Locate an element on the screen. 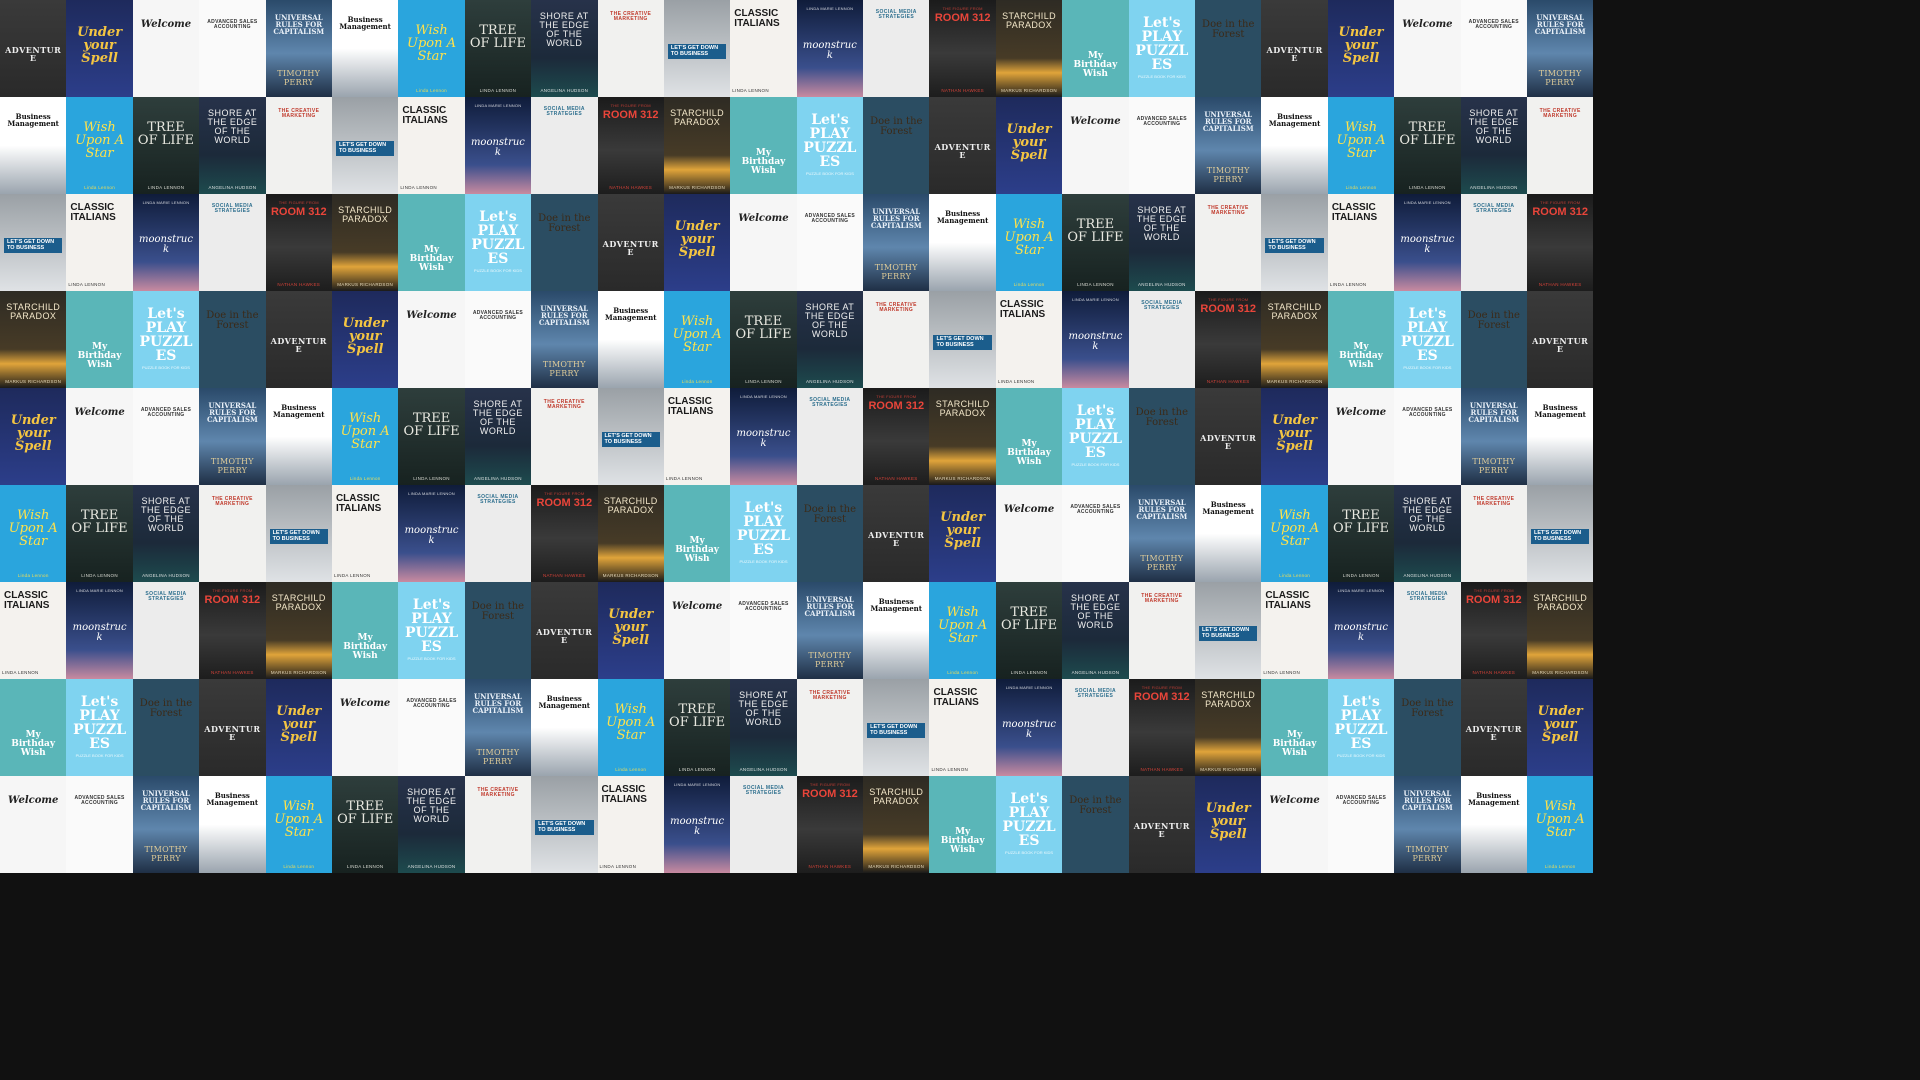 The width and height of the screenshot is (1920, 1080). cover-title: STARCHILD PARADOX is located at coordinates (896, 796).